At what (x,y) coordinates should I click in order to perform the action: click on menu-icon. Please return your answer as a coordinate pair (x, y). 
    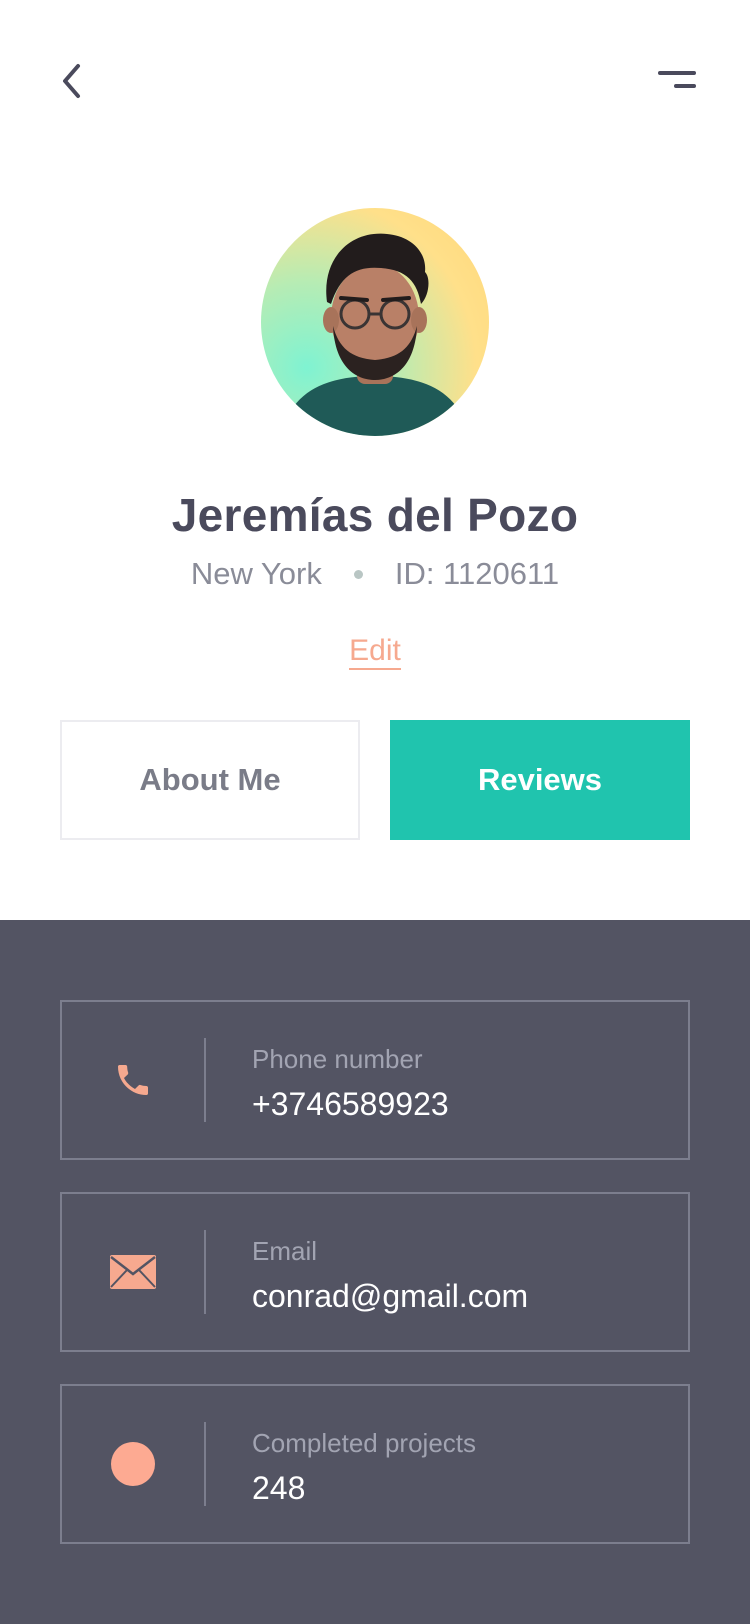
    Looking at the image, I should click on (677, 79).